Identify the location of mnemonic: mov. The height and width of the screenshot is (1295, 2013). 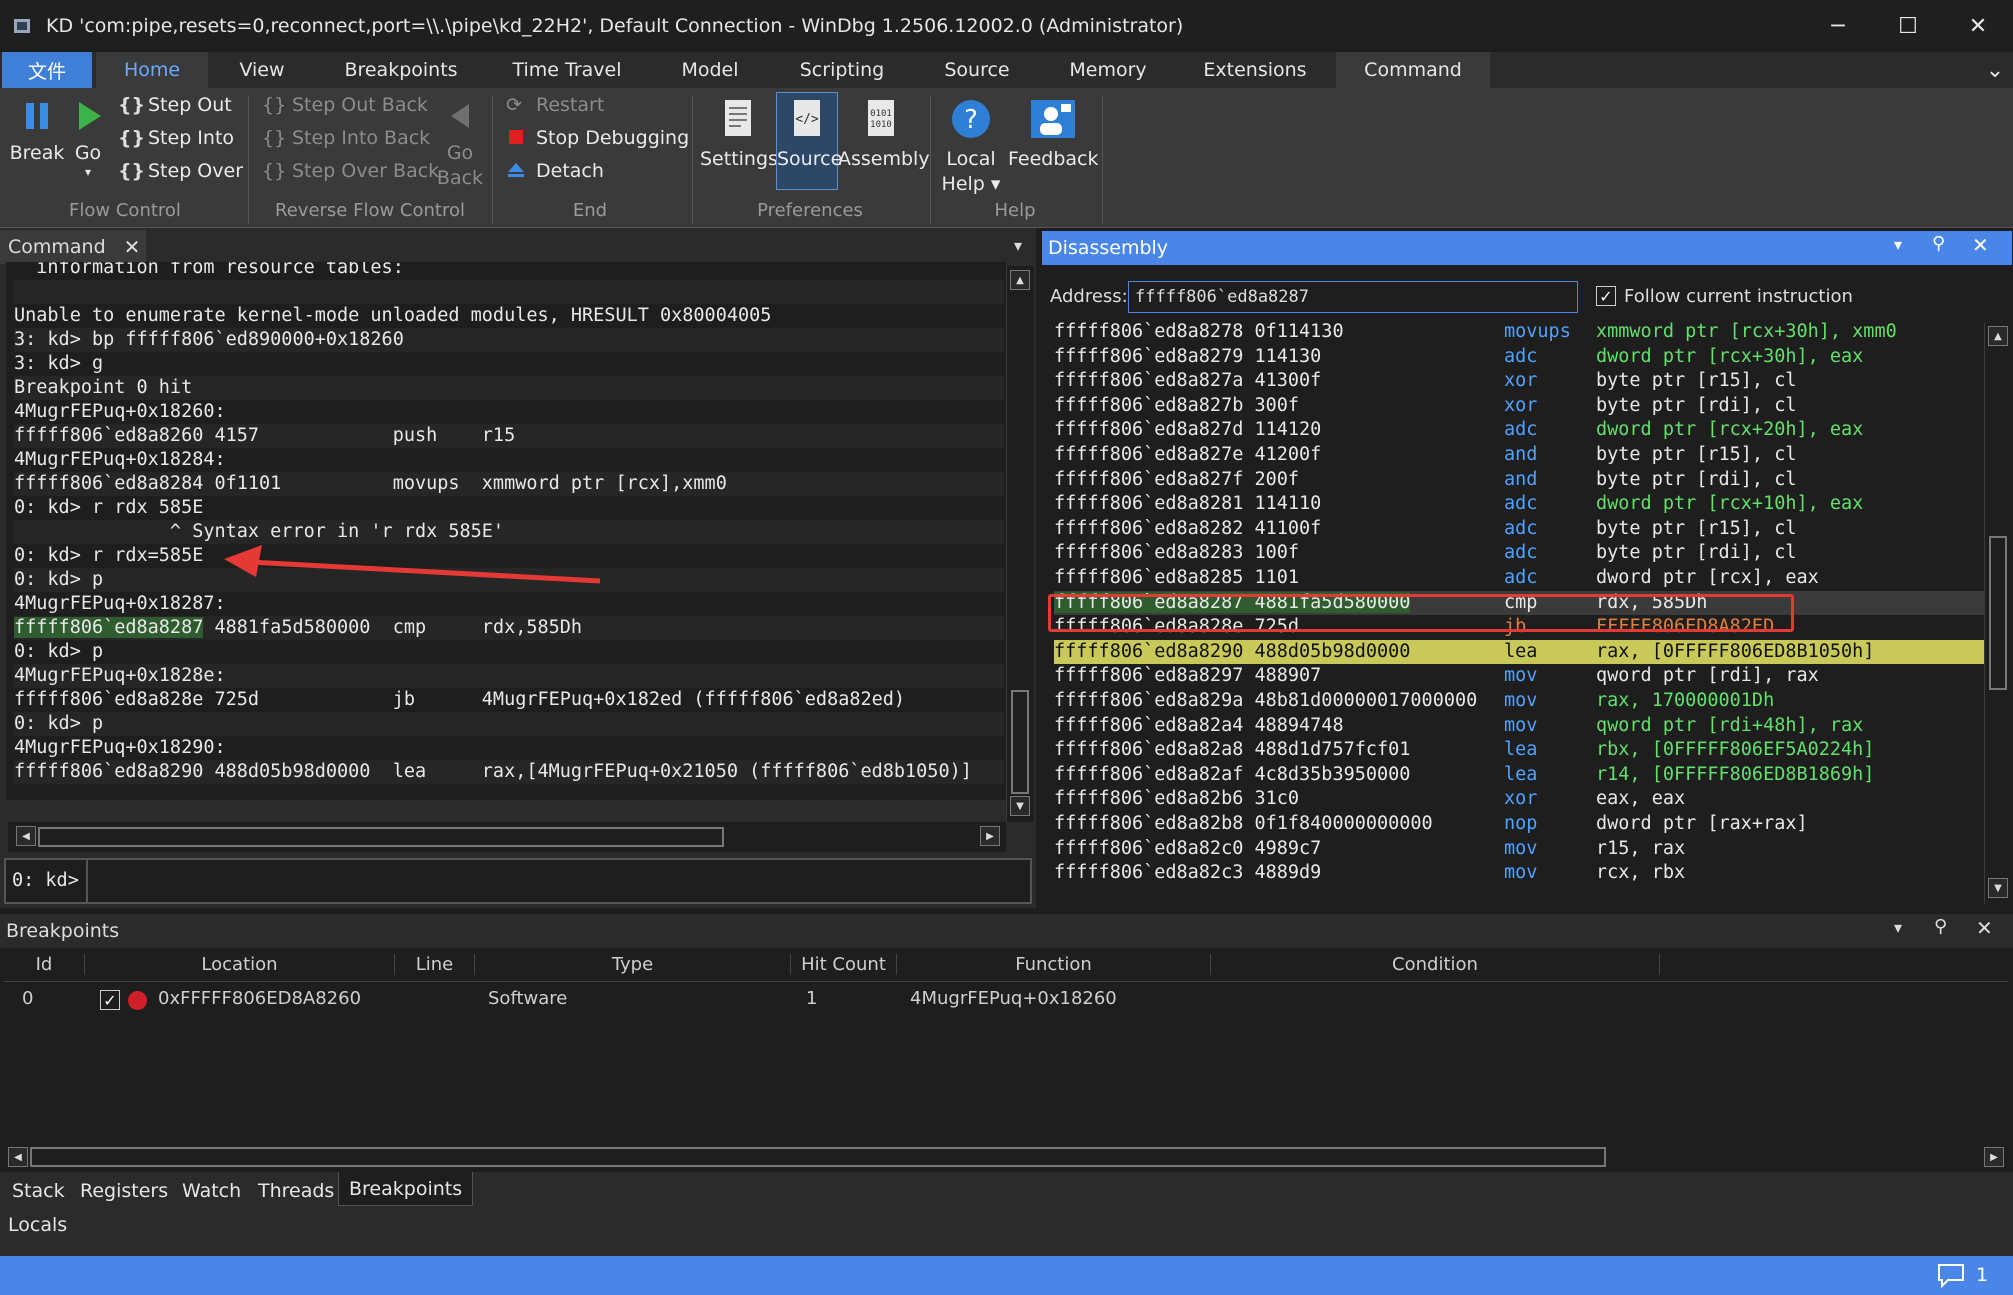
(1521, 848).